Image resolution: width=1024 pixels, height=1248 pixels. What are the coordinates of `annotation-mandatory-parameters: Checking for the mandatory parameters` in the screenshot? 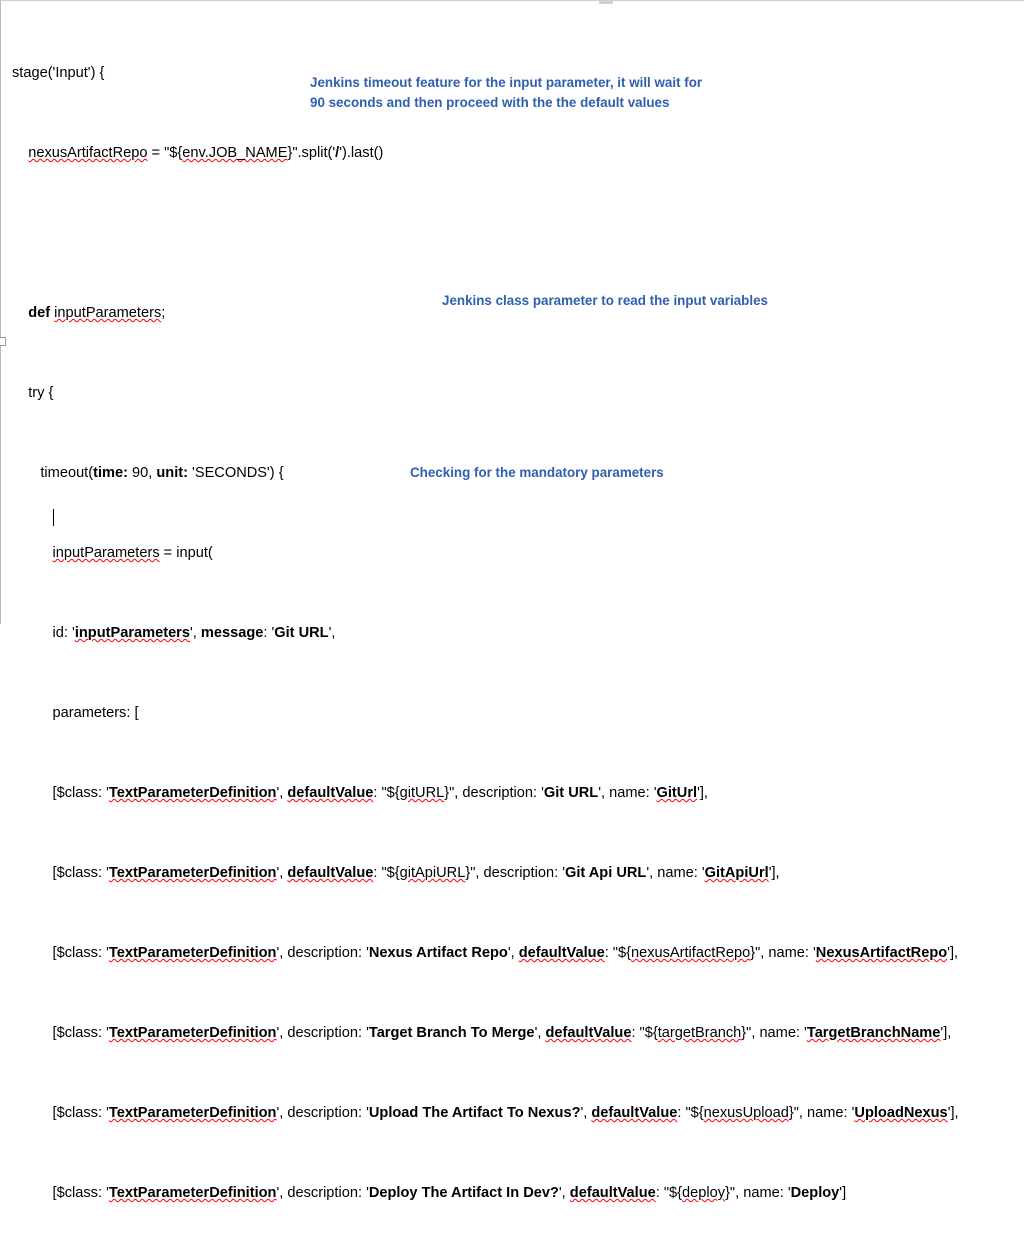 It's located at (537, 472).